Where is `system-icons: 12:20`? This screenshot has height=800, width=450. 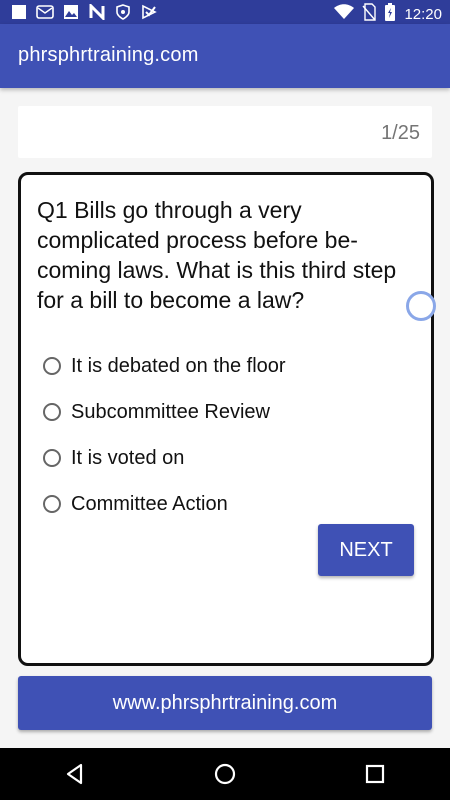
system-icons: 12:20 is located at coordinates (388, 14).